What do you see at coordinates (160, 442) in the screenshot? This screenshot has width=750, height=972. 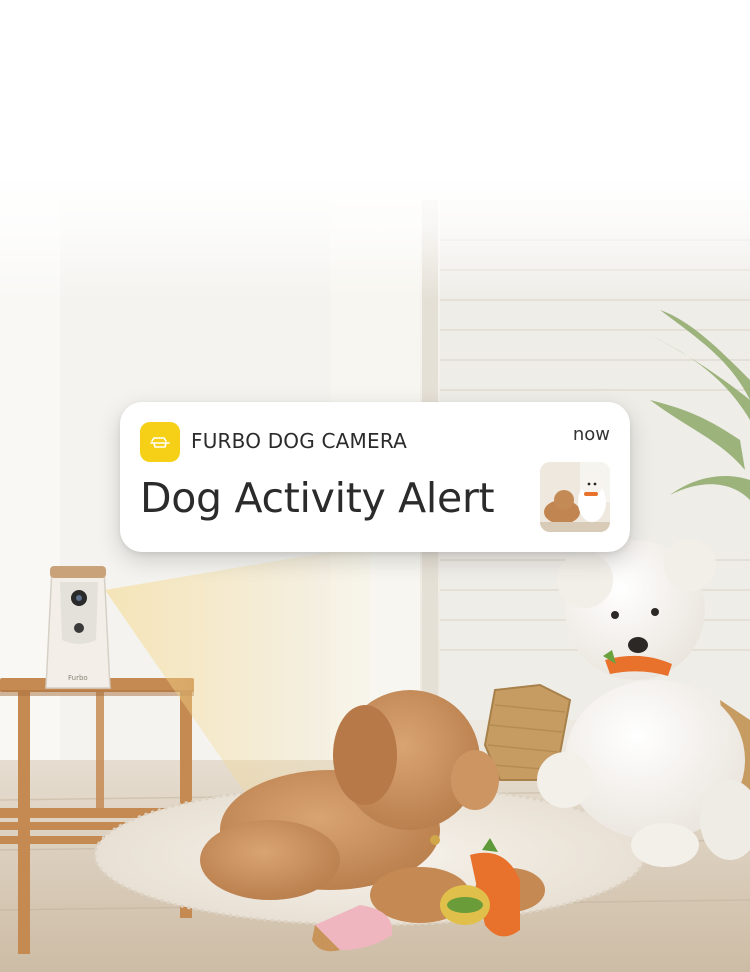 I see `furbo-camera-icon` at bounding box center [160, 442].